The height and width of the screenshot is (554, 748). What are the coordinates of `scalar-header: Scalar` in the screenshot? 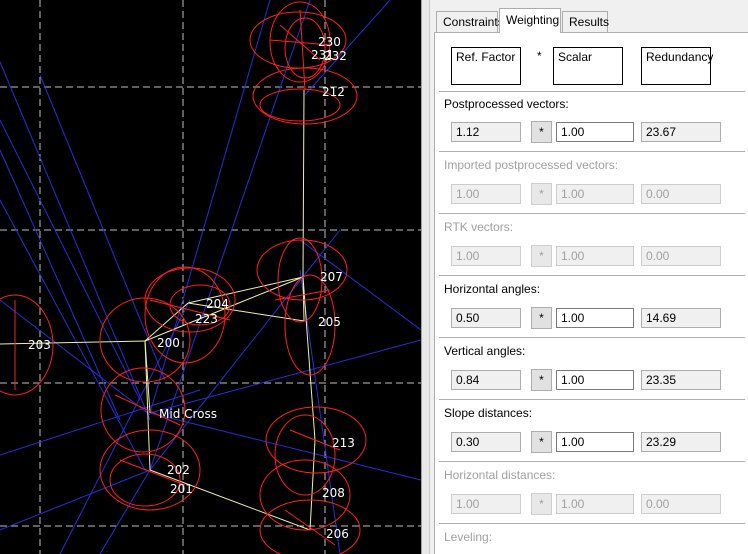 It's located at (588, 66).